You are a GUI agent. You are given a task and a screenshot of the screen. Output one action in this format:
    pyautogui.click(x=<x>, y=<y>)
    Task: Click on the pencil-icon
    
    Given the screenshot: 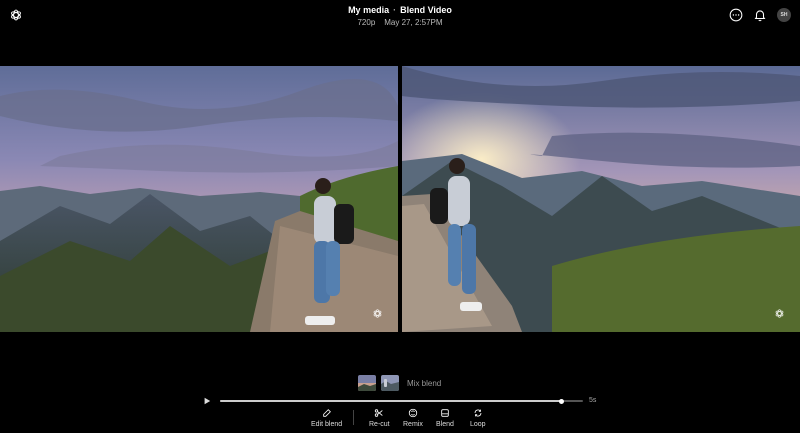 What is the action you would take?
    pyautogui.click(x=326, y=413)
    